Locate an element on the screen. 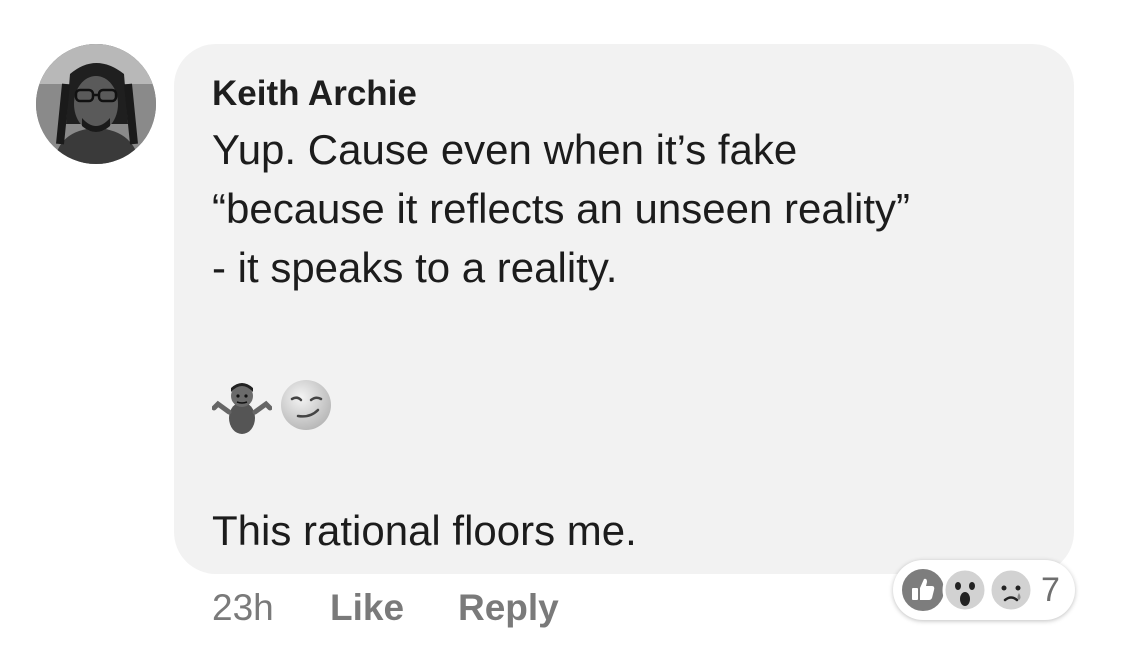  reaction-count: 7 is located at coordinates (1050, 590).